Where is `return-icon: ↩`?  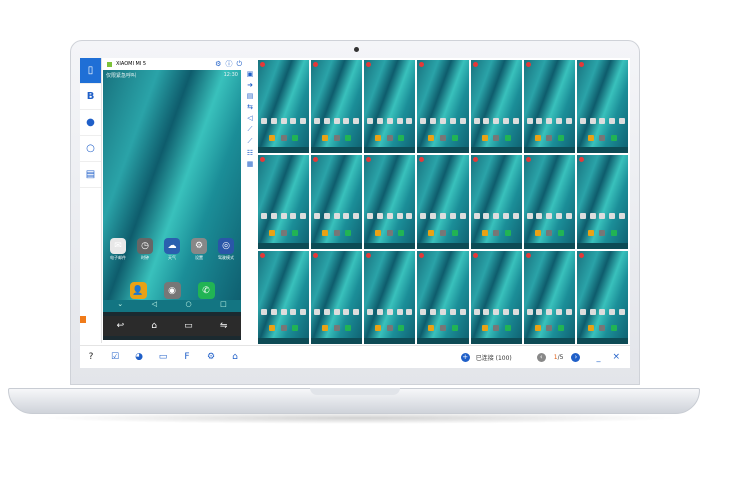
return-icon: ↩ is located at coordinates (121, 326).